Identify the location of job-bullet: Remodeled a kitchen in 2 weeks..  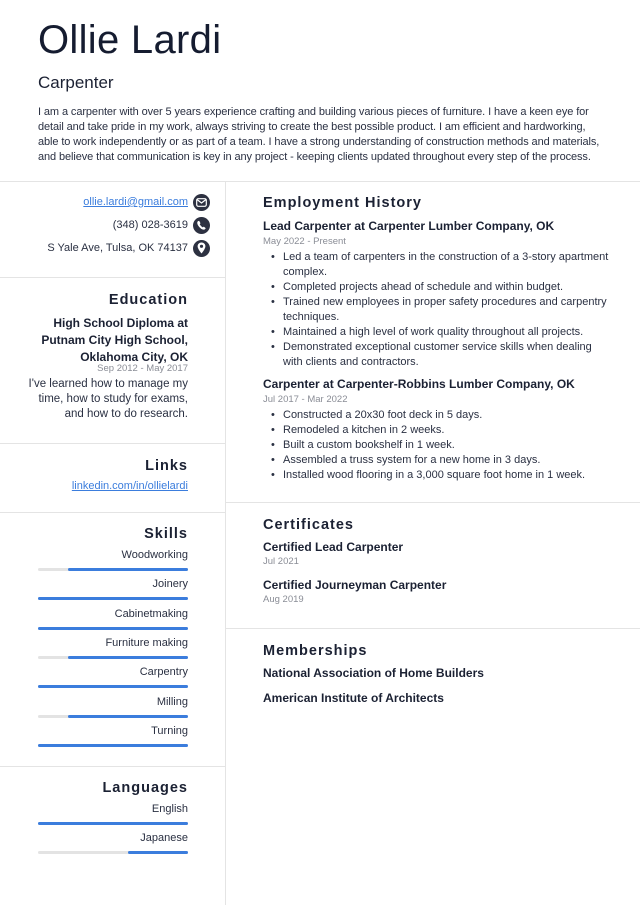
(438, 430).